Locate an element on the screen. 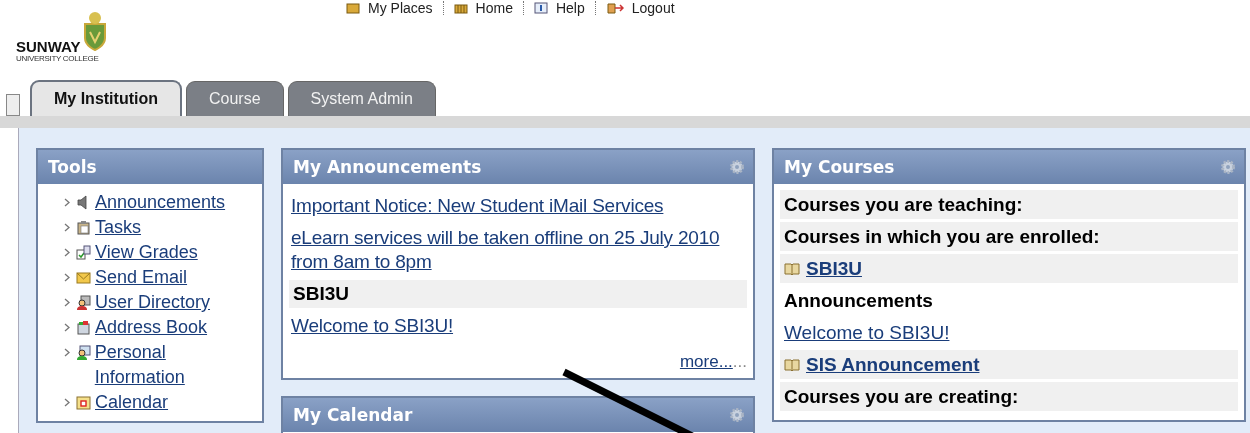 Image resolution: width=1250 pixels, height=433 pixels. section-header: Courses you are creating: is located at coordinates (1009, 396).